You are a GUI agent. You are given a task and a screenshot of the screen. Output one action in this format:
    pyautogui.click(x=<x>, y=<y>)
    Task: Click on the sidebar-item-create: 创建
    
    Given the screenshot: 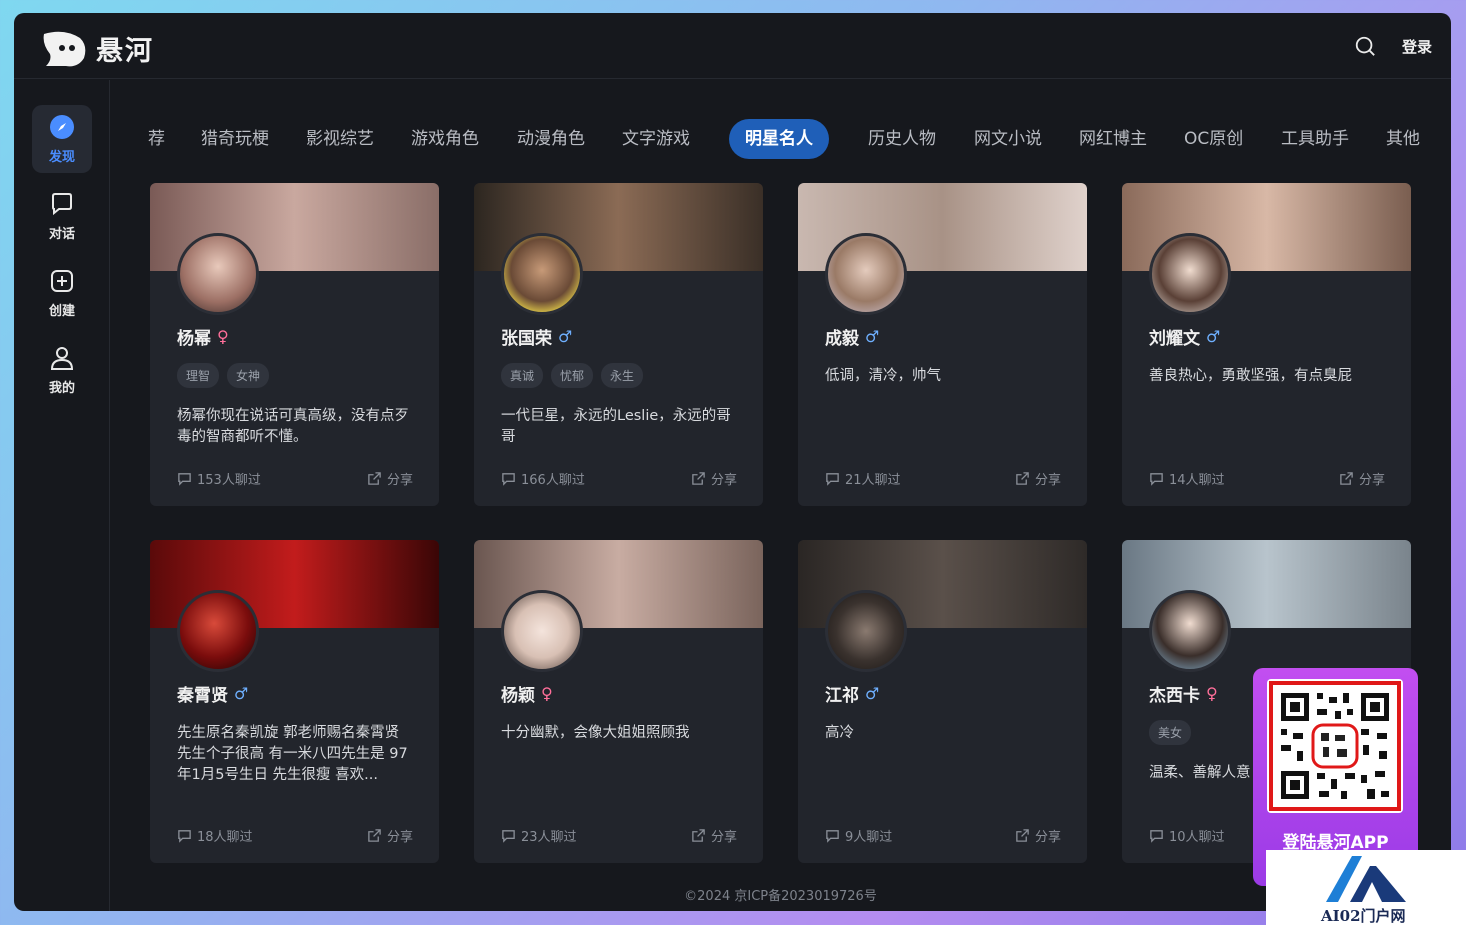 What is the action you would take?
    pyautogui.click(x=62, y=293)
    